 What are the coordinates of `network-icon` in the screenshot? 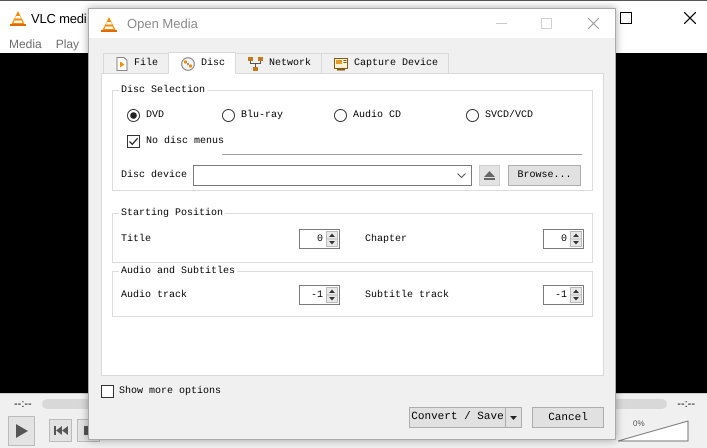 It's located at (256, 63).